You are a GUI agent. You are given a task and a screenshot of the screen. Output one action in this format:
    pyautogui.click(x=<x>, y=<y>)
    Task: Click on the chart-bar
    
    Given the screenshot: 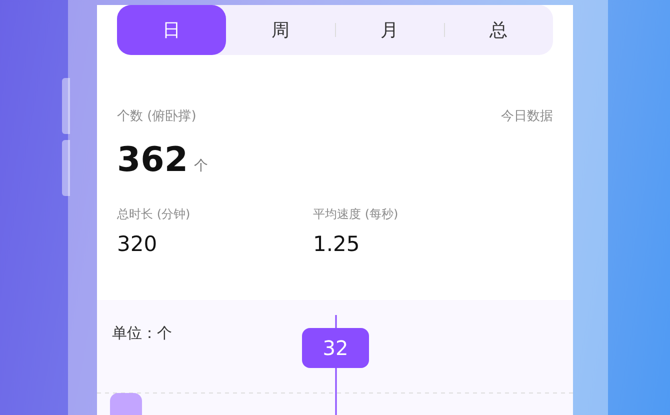 What is the action you would take?
    pyautogui.click(x=126, y=403)
    